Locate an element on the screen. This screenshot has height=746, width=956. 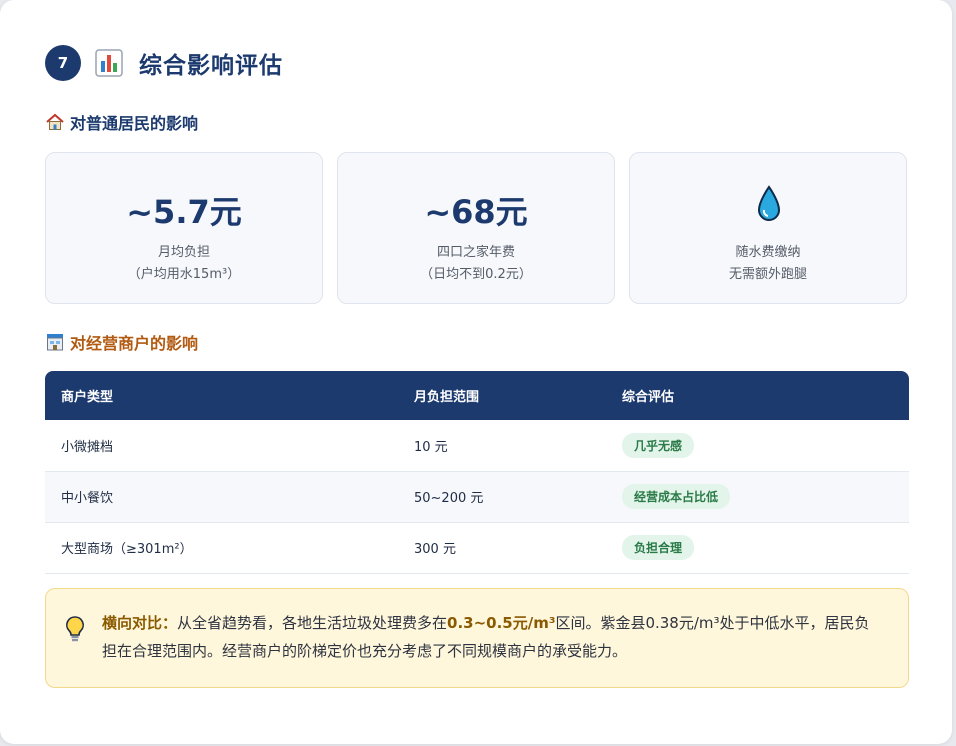
table-row: 中小餐饮 50~200 元 经营成本占比低 is located at coordinates (477, 497).